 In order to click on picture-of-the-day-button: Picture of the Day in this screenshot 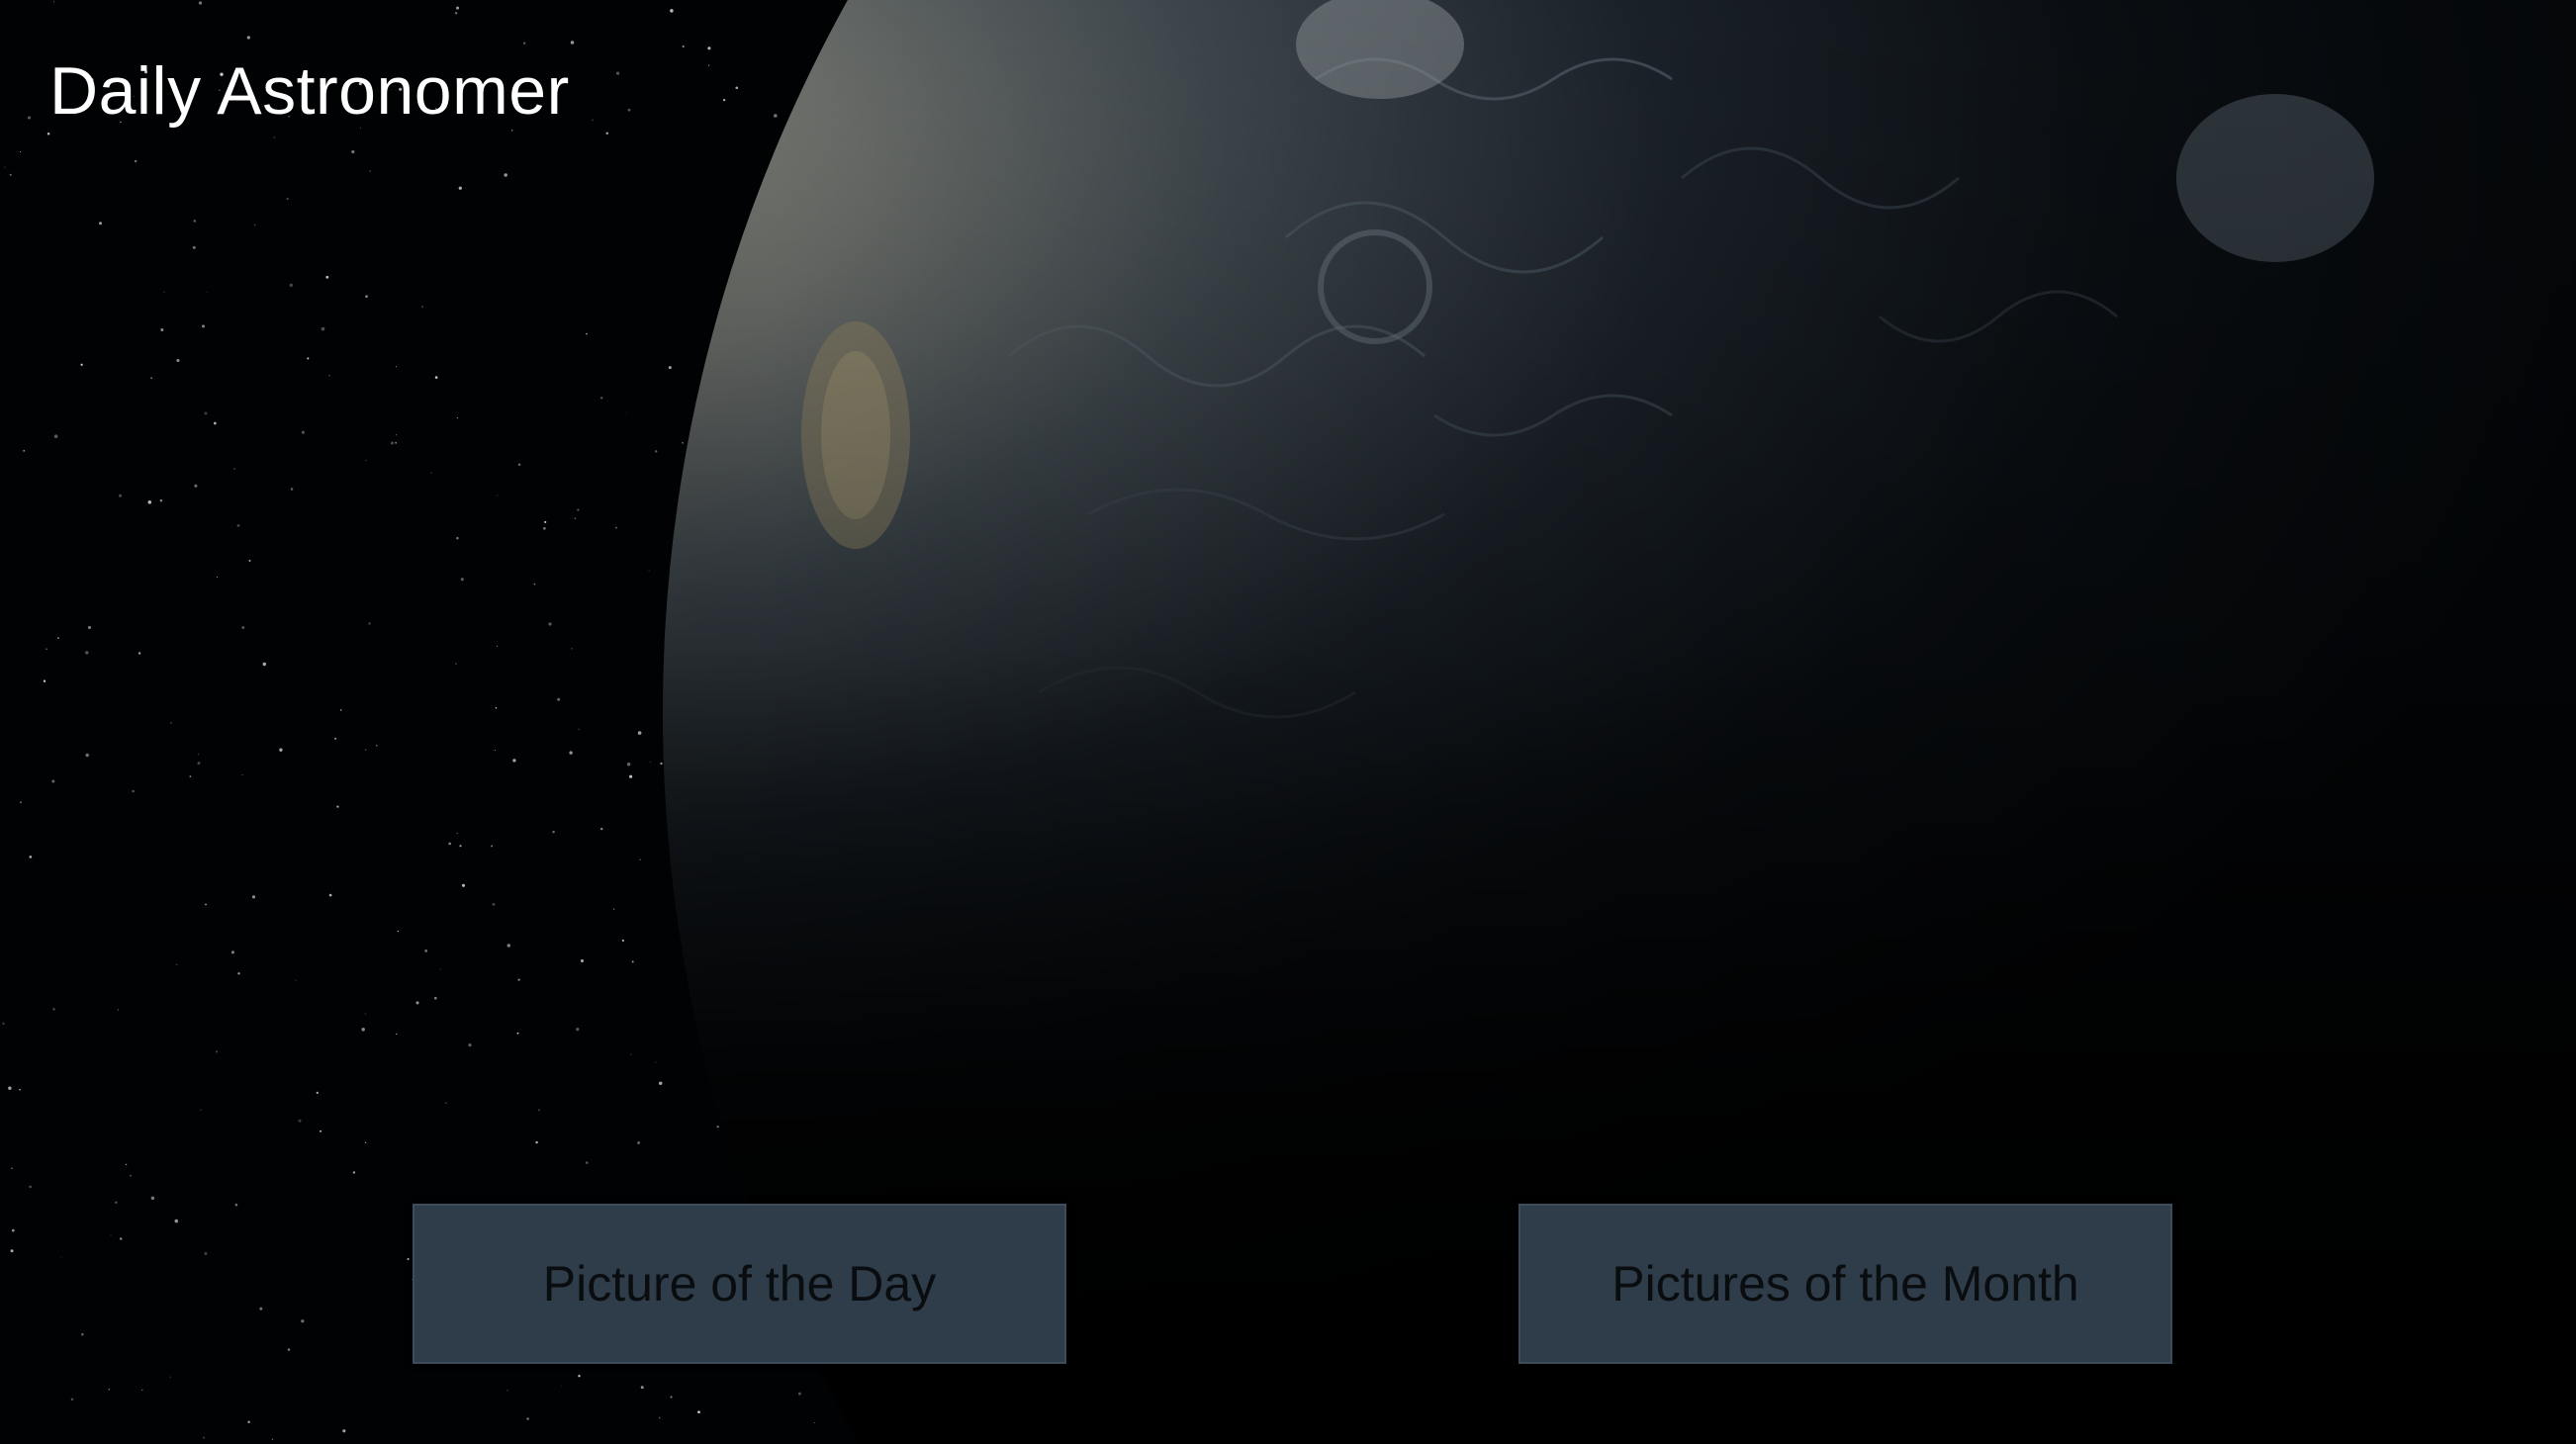, I will do `click(739, 1284)`.